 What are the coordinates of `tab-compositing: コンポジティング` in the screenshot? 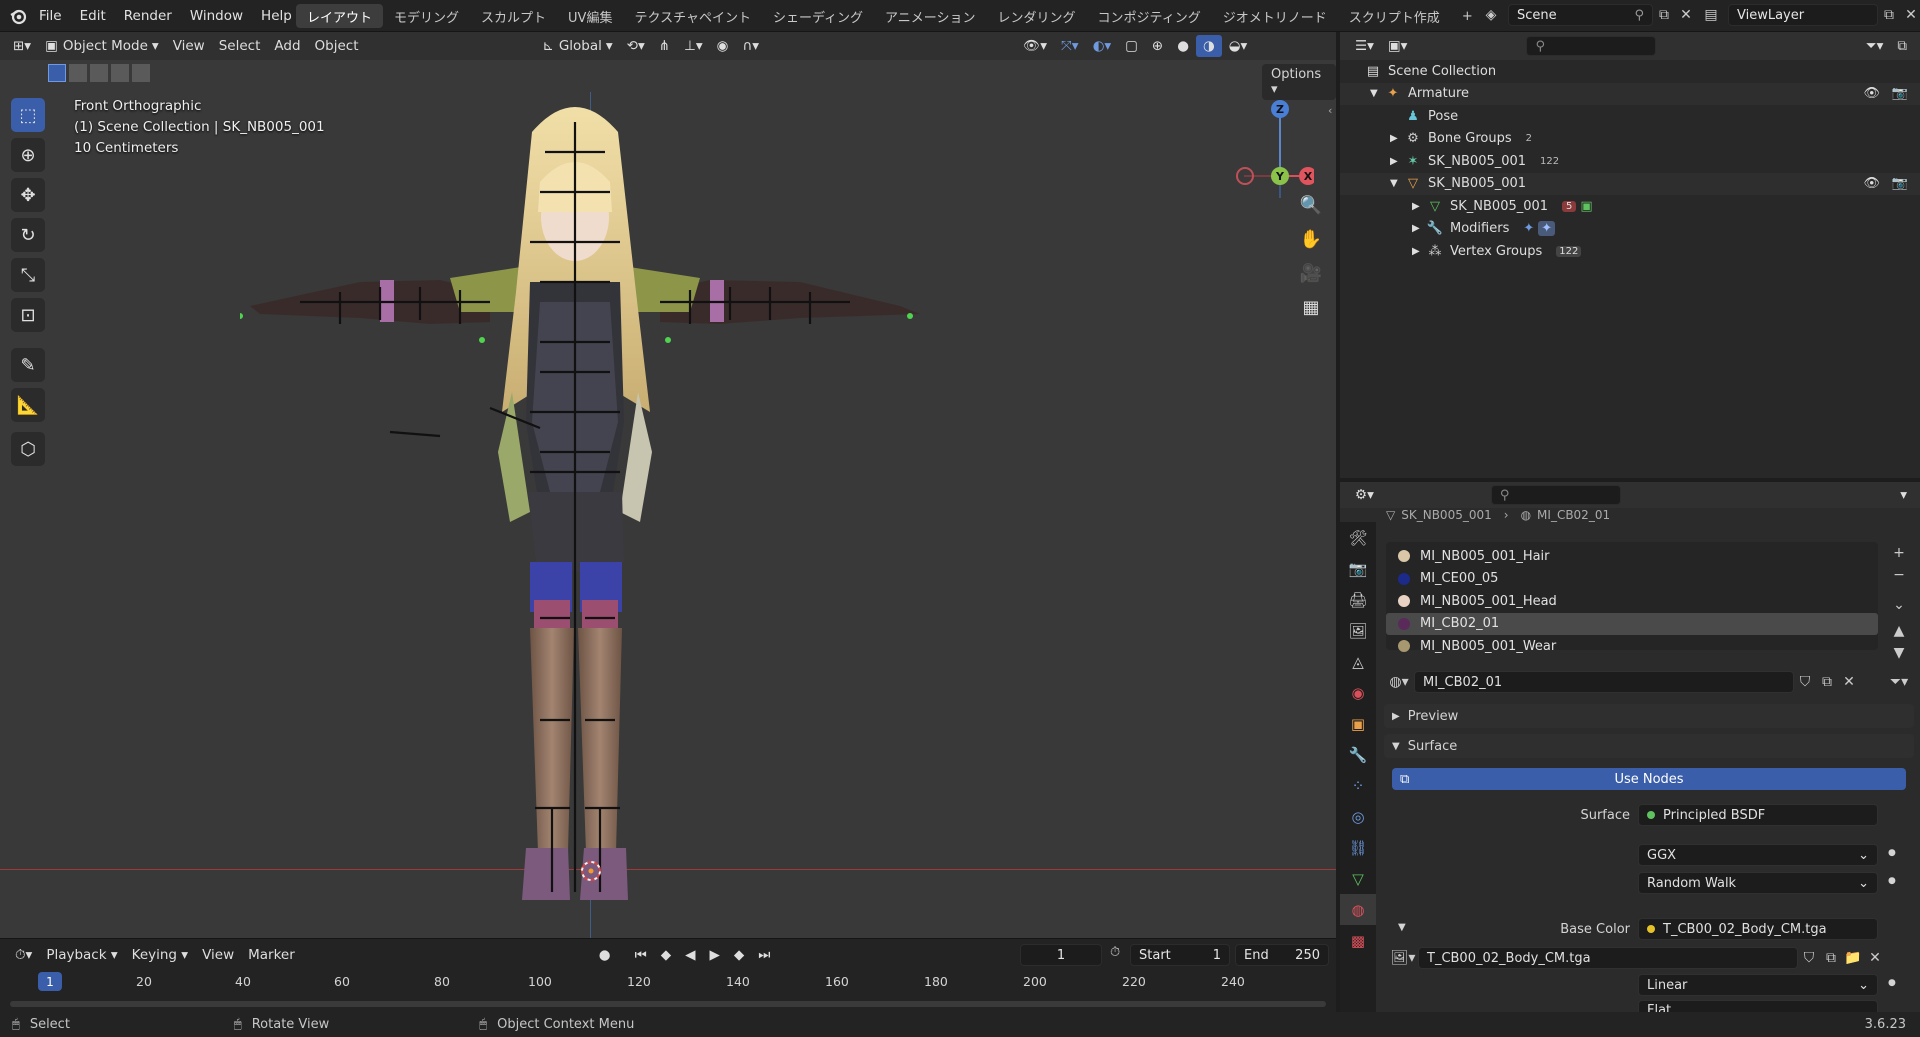 It's located at (1149, 16).